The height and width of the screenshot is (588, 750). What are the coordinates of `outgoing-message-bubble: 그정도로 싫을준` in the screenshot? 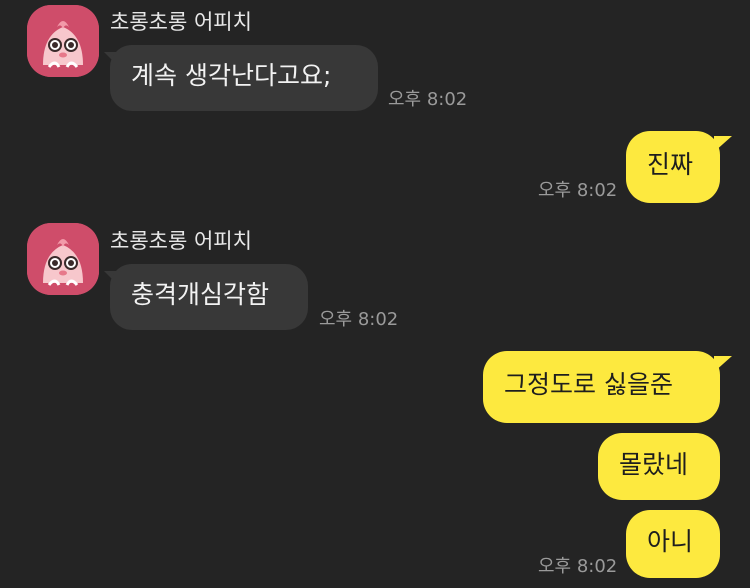 It's located at (601, 387).